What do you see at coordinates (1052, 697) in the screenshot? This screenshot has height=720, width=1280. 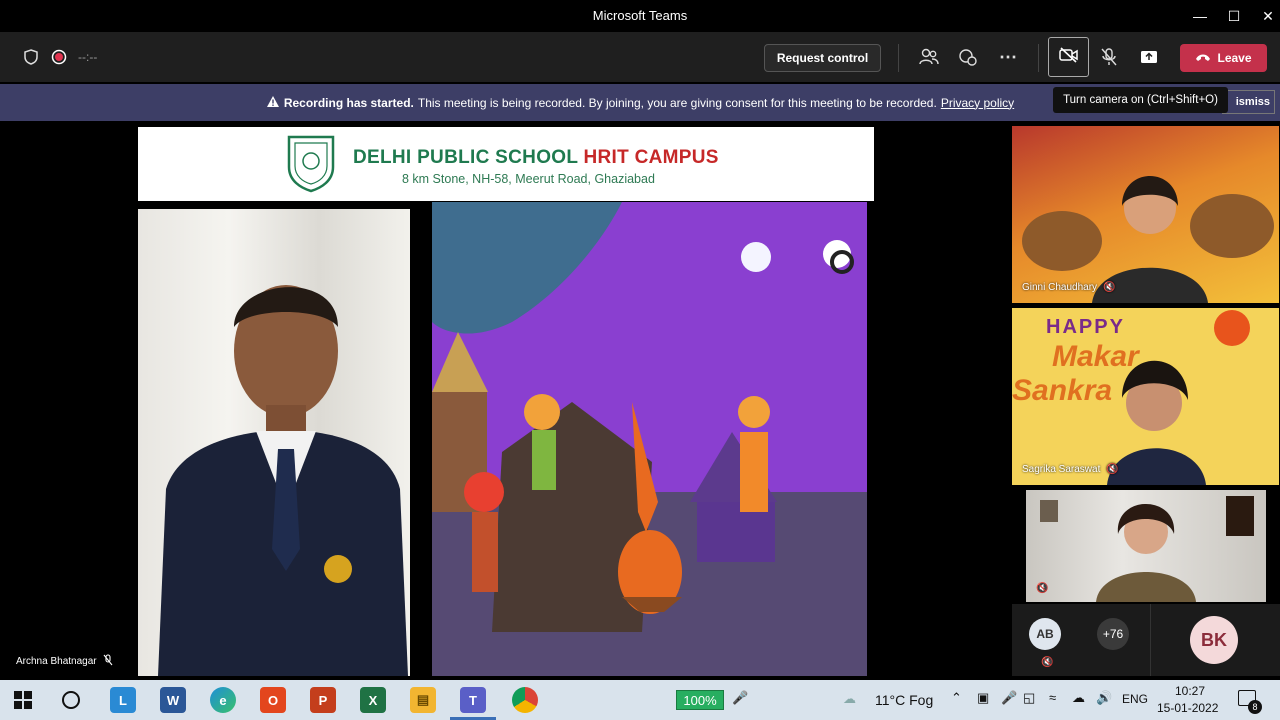 I see `wifi-icon: ≈` at bounding box center [1052, 697].